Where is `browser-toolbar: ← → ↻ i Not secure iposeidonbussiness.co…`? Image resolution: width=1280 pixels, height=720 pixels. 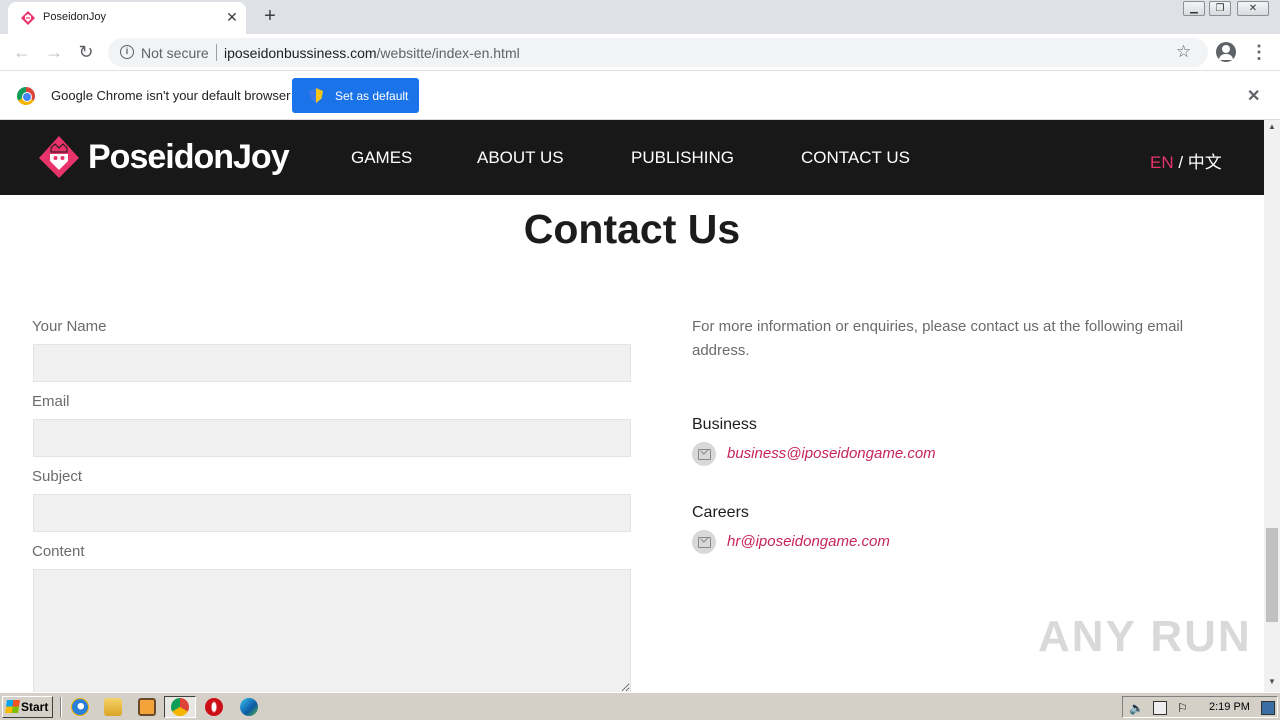 browser-toolbar: ← → ↻ i Not secure iposeidonbussiness.co… is located at coordinates (640, 52).